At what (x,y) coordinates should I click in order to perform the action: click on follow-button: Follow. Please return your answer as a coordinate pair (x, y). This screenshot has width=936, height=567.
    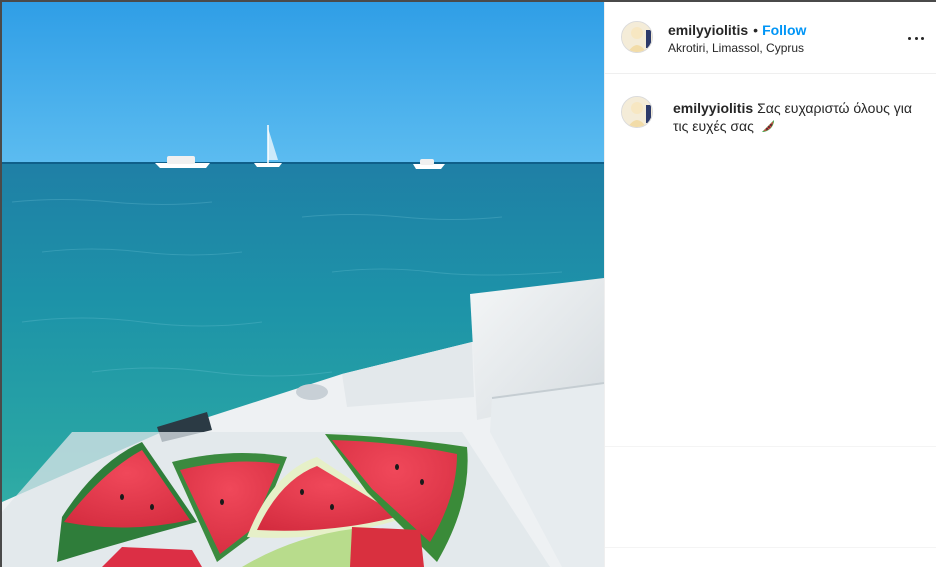
    Looking at the image, I should click on (784, 30).